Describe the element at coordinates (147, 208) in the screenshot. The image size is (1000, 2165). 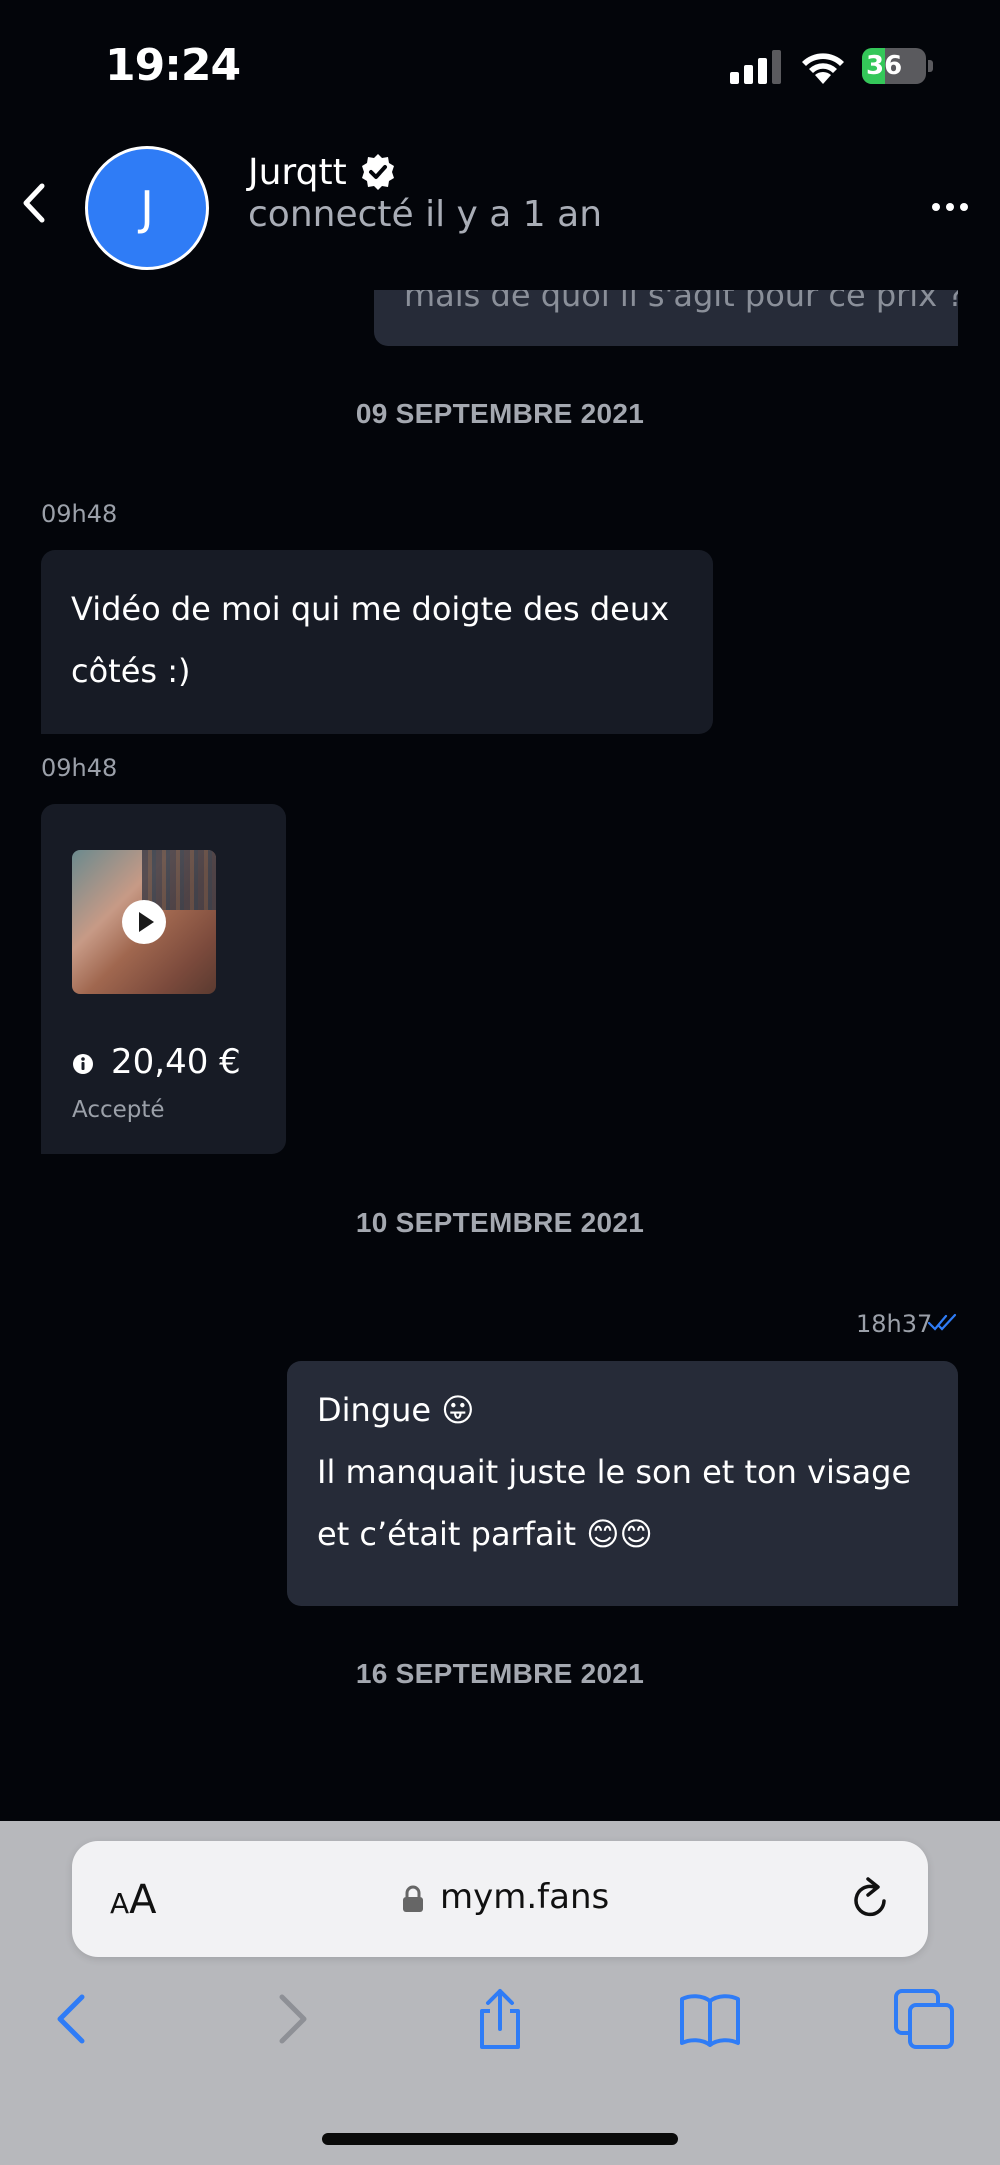
I see `avatar: J` at that location.